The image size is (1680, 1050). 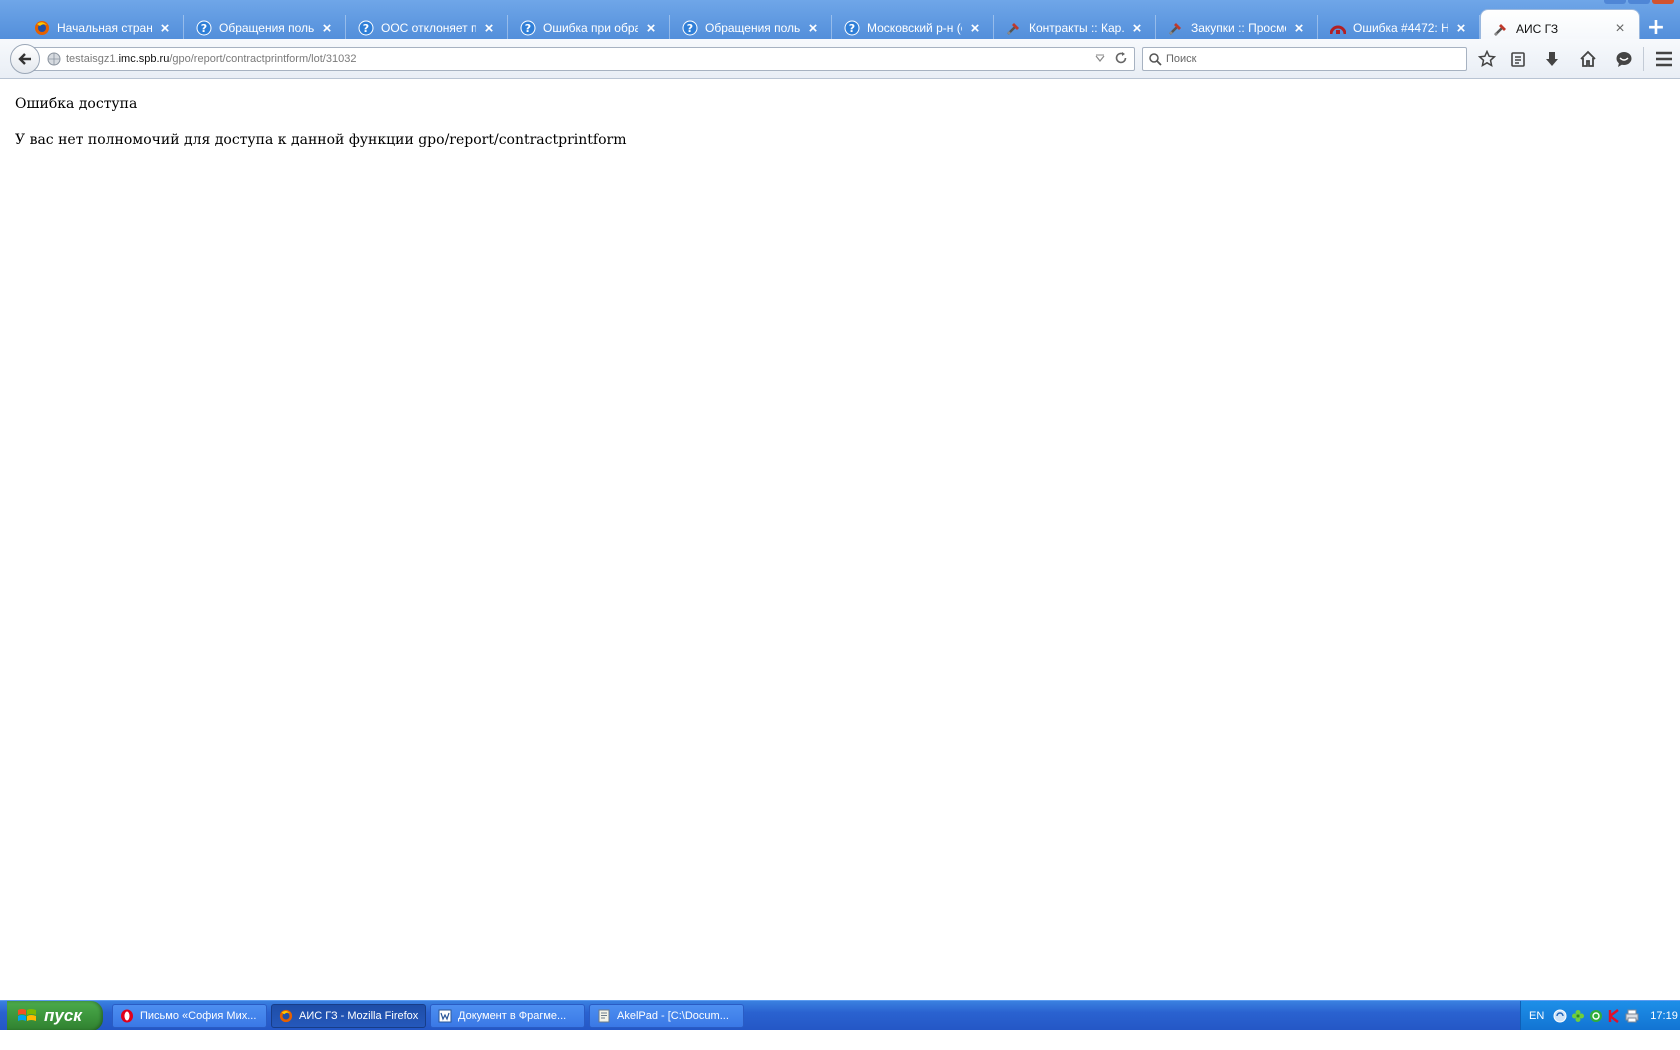 I want to click on screen-bottom, so click(x=840, y=1040).